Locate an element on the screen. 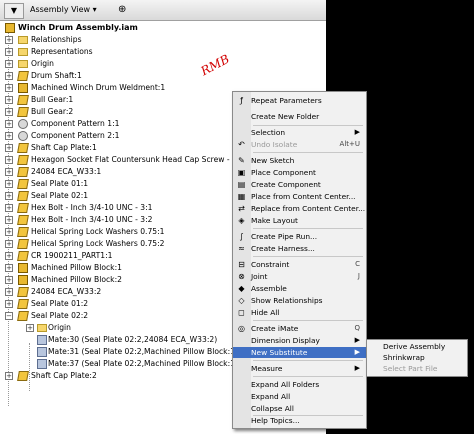  tree-item-label: Representations is located at coordinates (62, 51).